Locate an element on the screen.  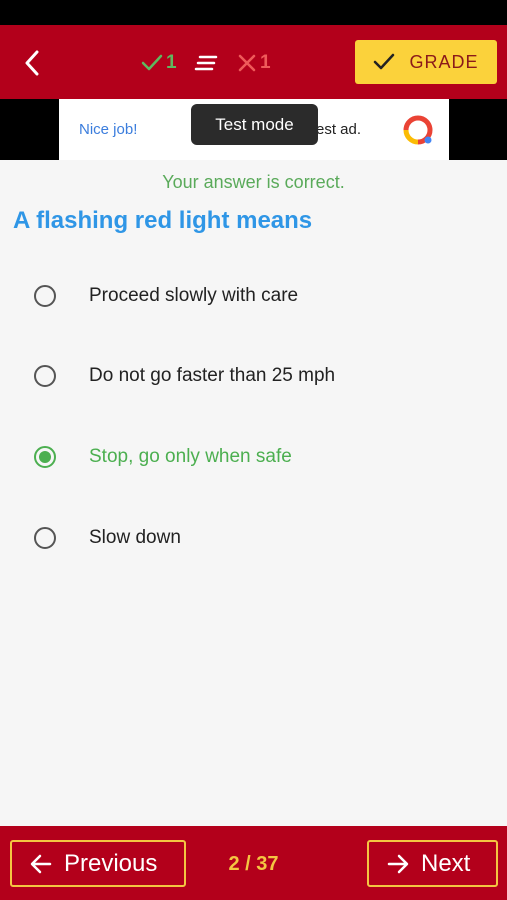
next-button: Next is located at coordinates (432, 863).